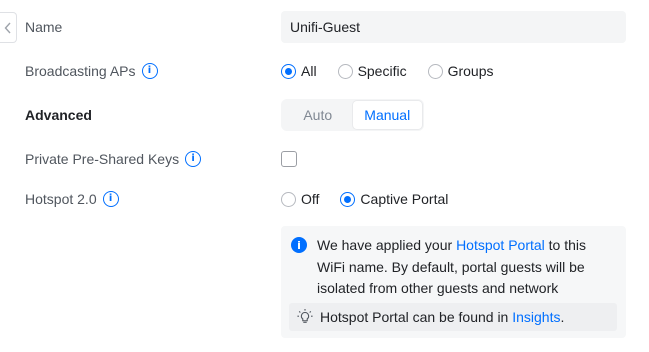  Describe the element at coordinates (305, 316) in the screenshot. I see `lightbulb-icon` at that location.